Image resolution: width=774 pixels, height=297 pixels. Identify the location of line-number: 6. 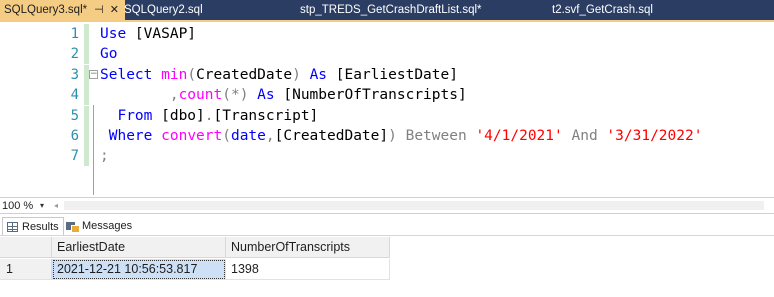
(74, 136).